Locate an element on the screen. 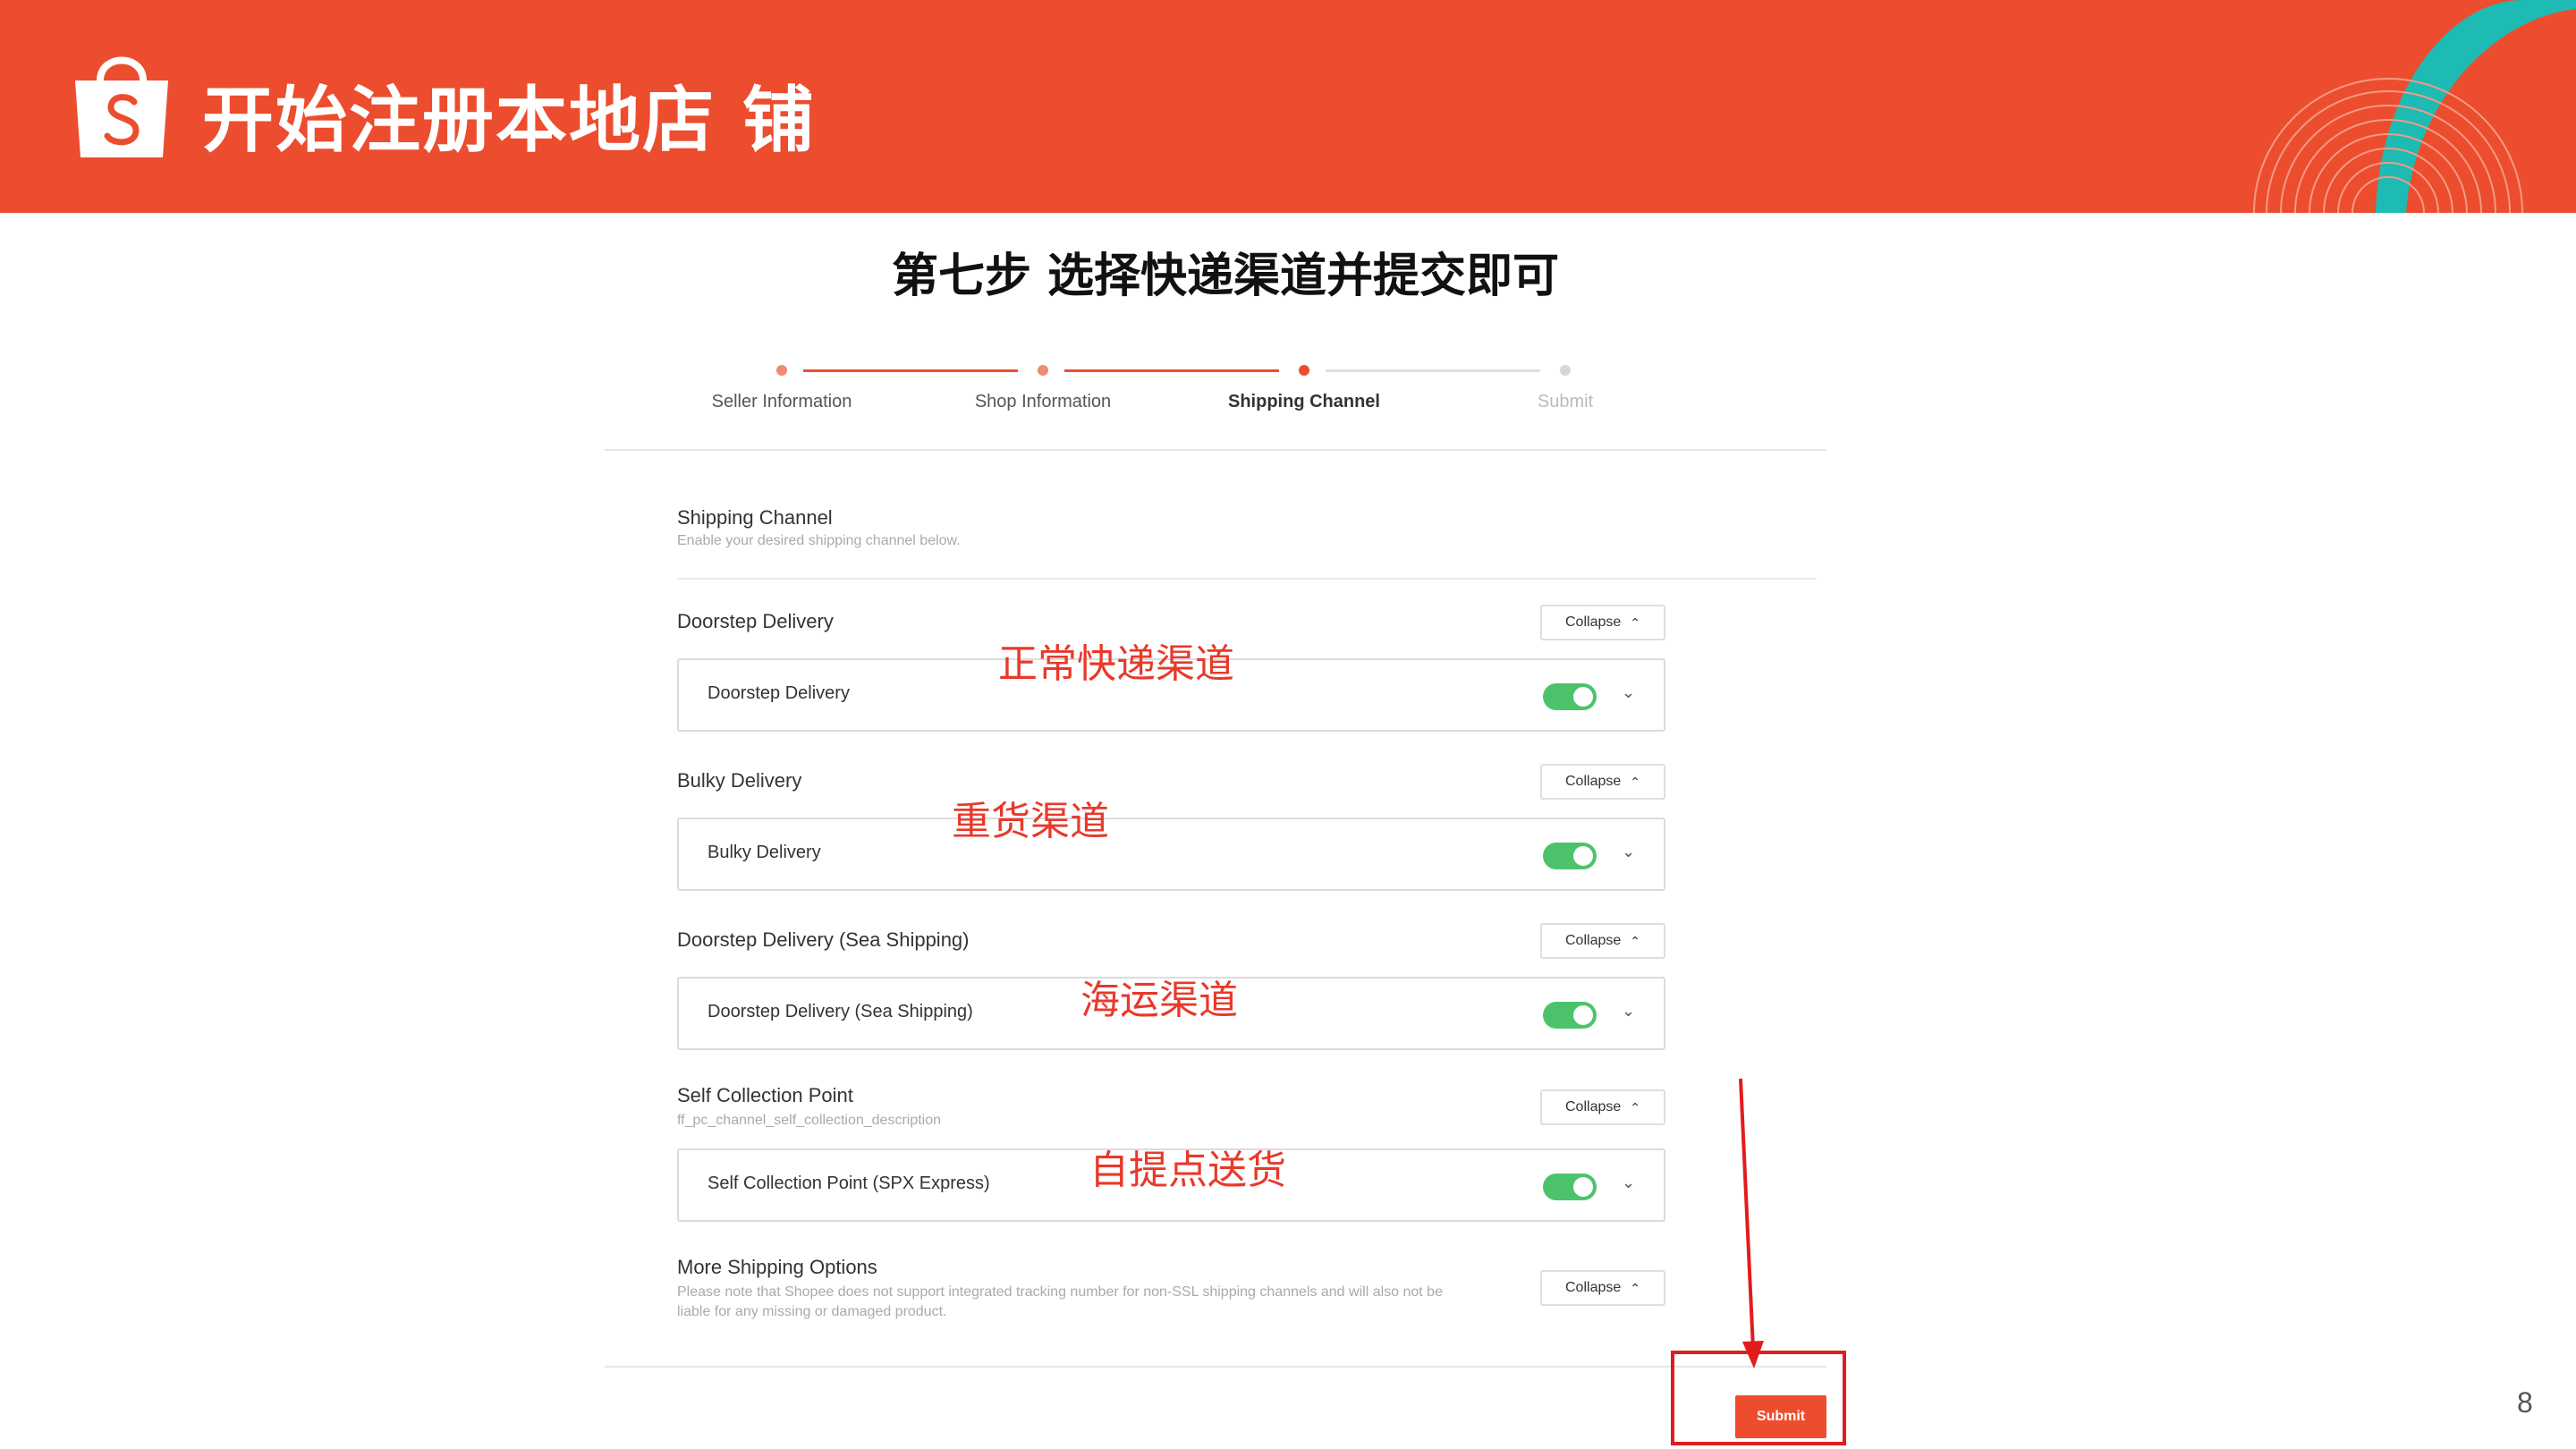  channel-label: Bulky Delivery is located at coordinates (764, 852).